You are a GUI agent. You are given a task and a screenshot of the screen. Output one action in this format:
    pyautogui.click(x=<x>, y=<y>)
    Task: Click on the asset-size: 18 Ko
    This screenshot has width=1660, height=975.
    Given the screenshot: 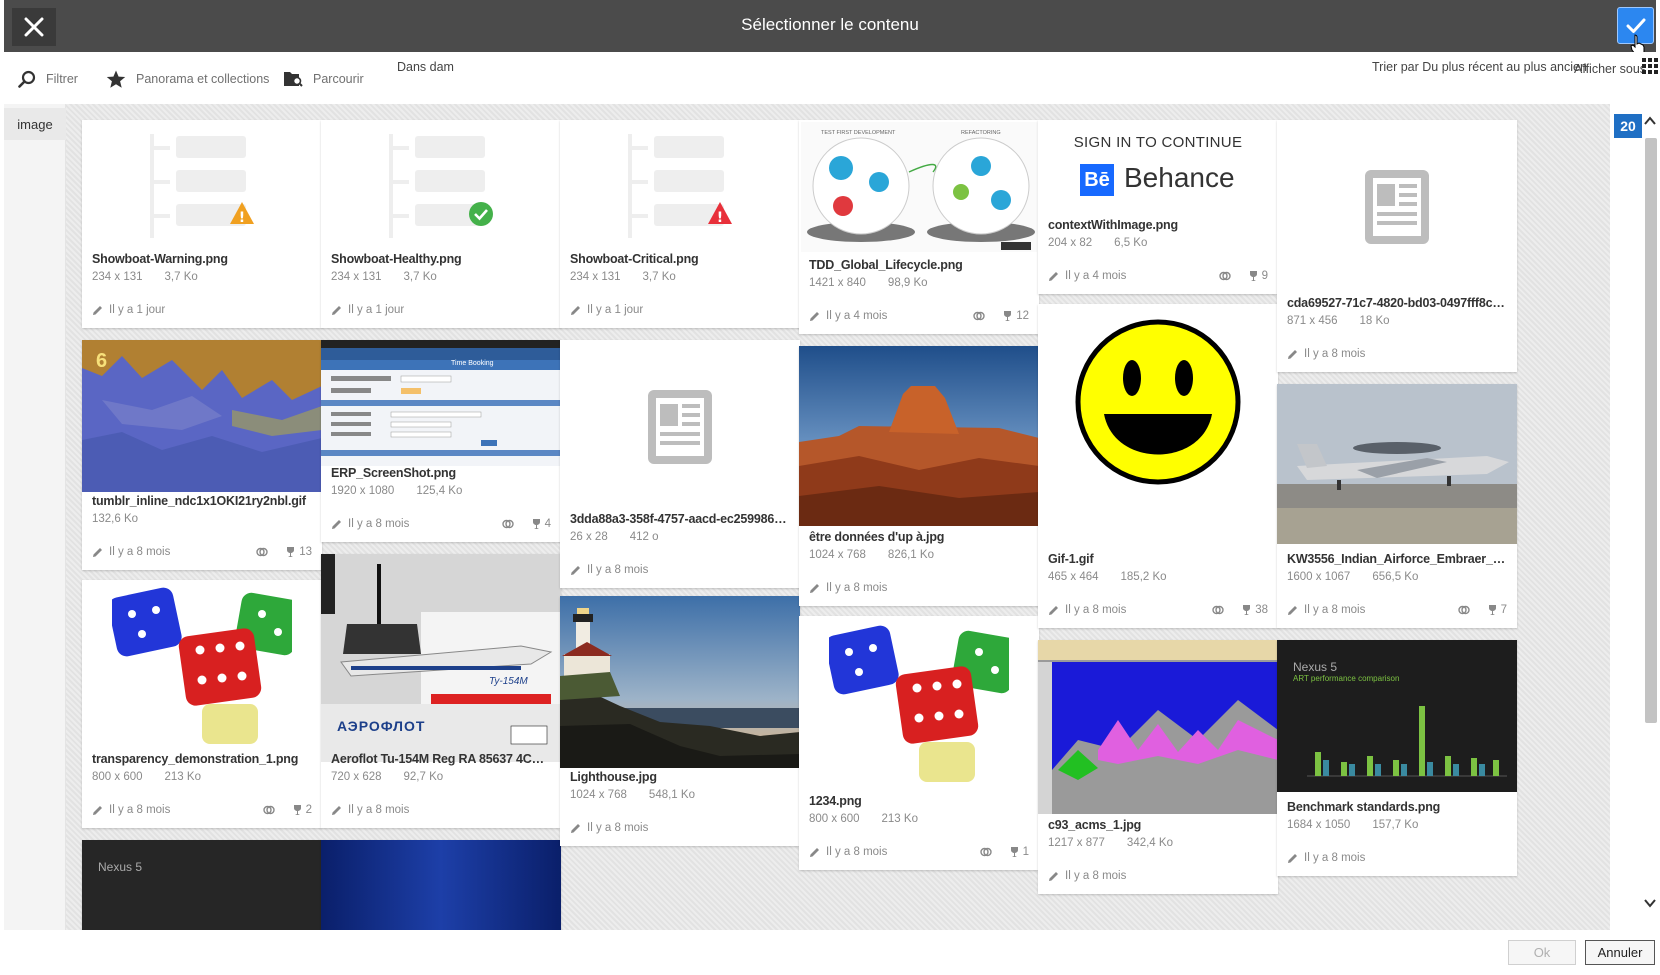 What is the action you would take?
    pyautogui.click(x=1374, y=321)
    